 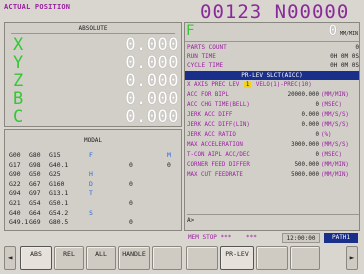 I want to click on softkey-abs: ABS, so click(x=36, y=258).